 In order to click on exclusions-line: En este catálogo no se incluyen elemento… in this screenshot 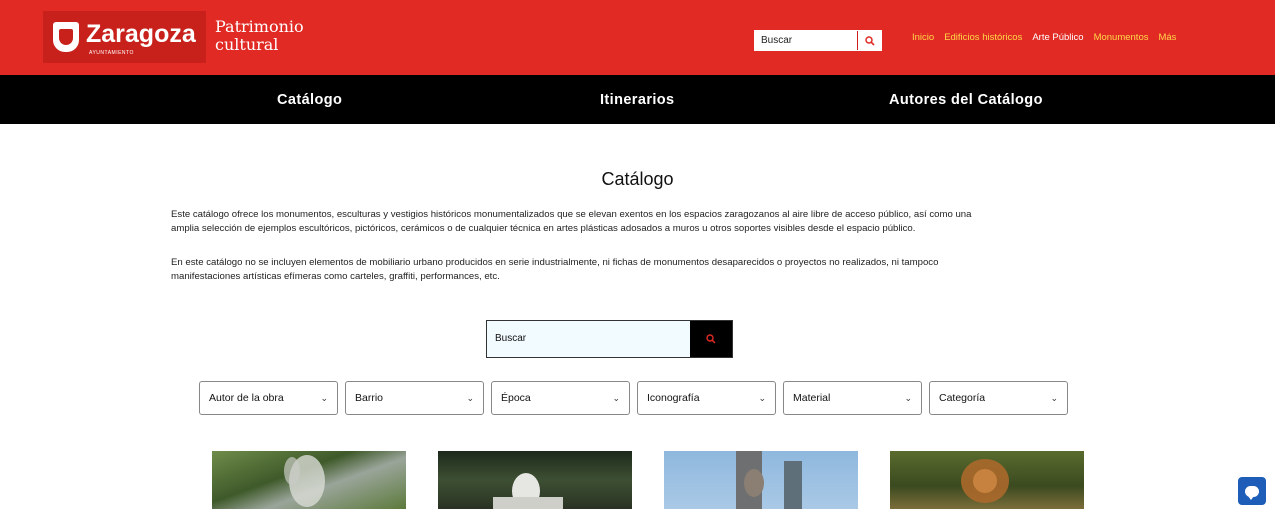, I will do `click(555, 262)`.